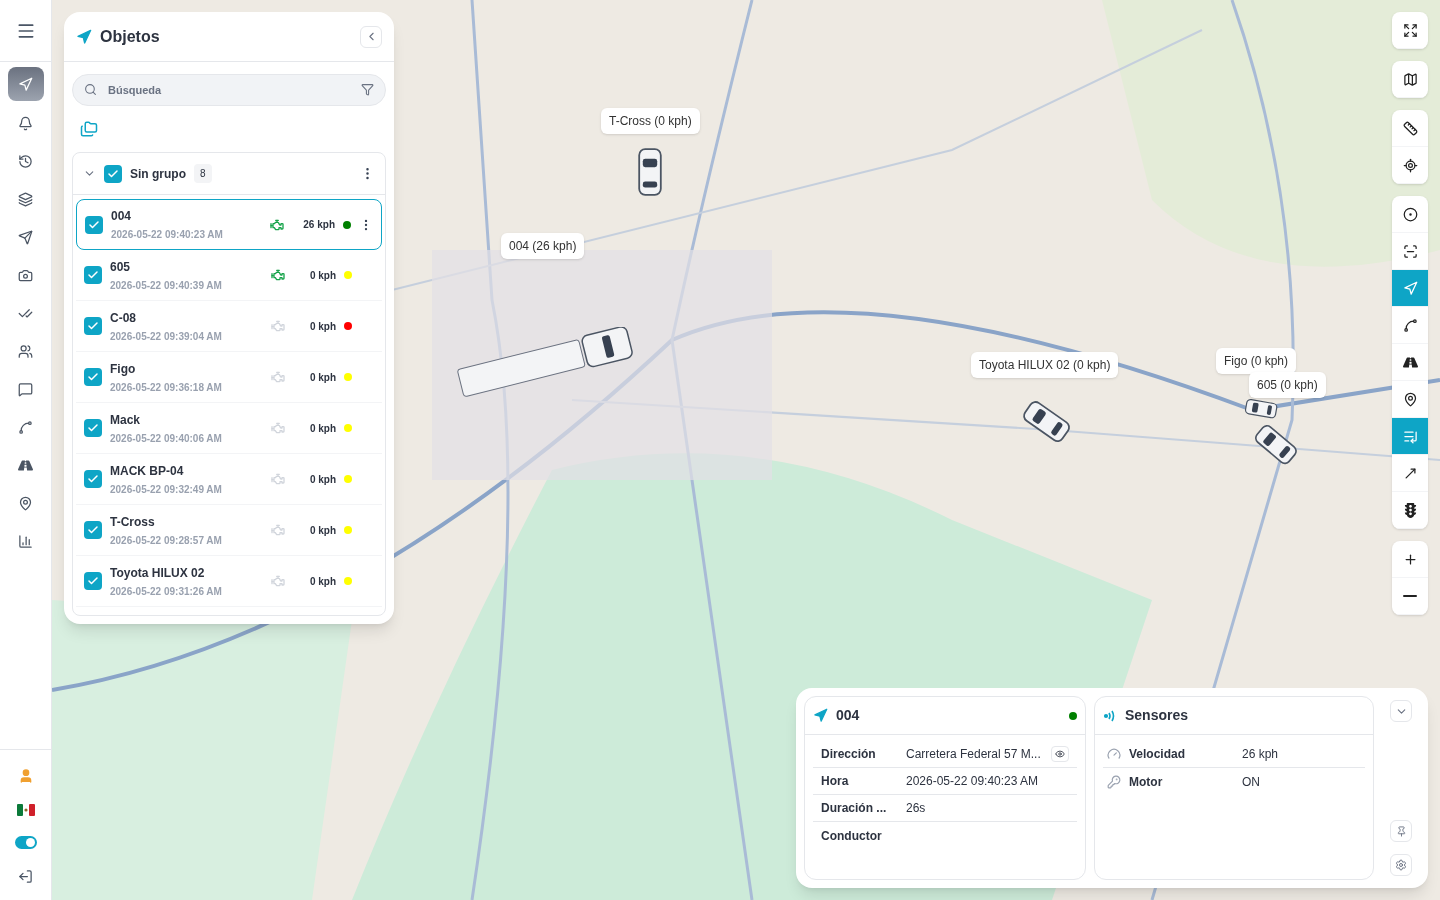  I want to click on object-time: 2026-05-22 09:32:49 AM, so click(166, 489).